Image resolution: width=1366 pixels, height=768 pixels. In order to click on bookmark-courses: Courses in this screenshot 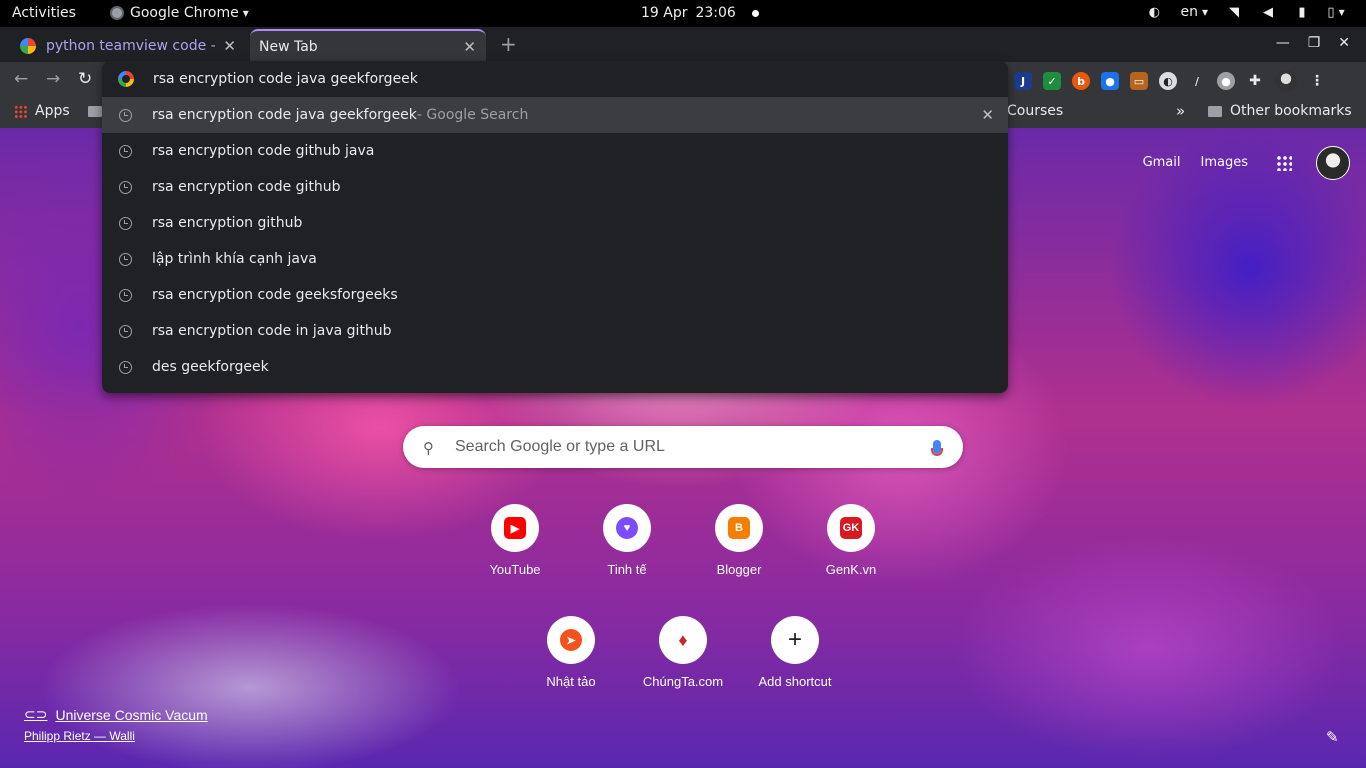, I will do `click(1035, 111)`.